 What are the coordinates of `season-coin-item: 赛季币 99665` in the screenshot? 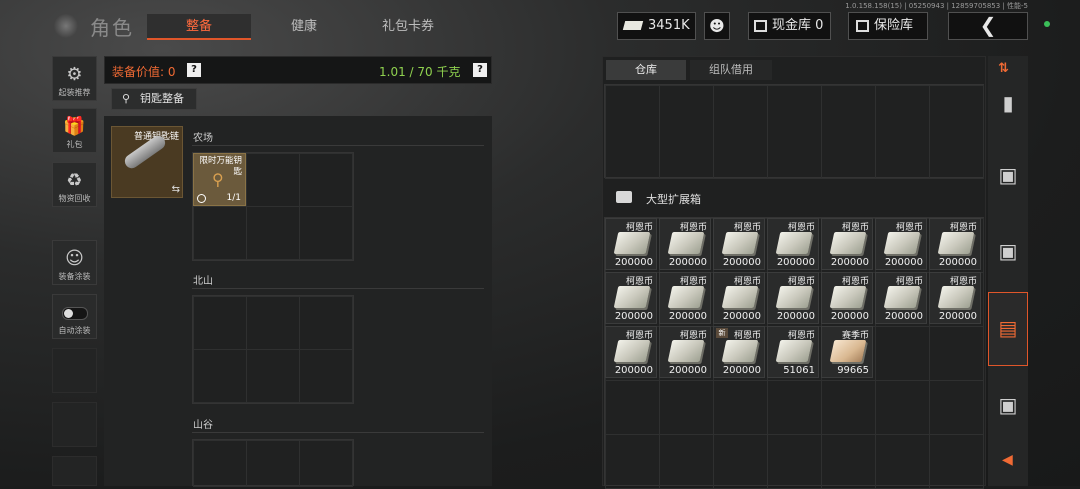 It's located at (847, 352).